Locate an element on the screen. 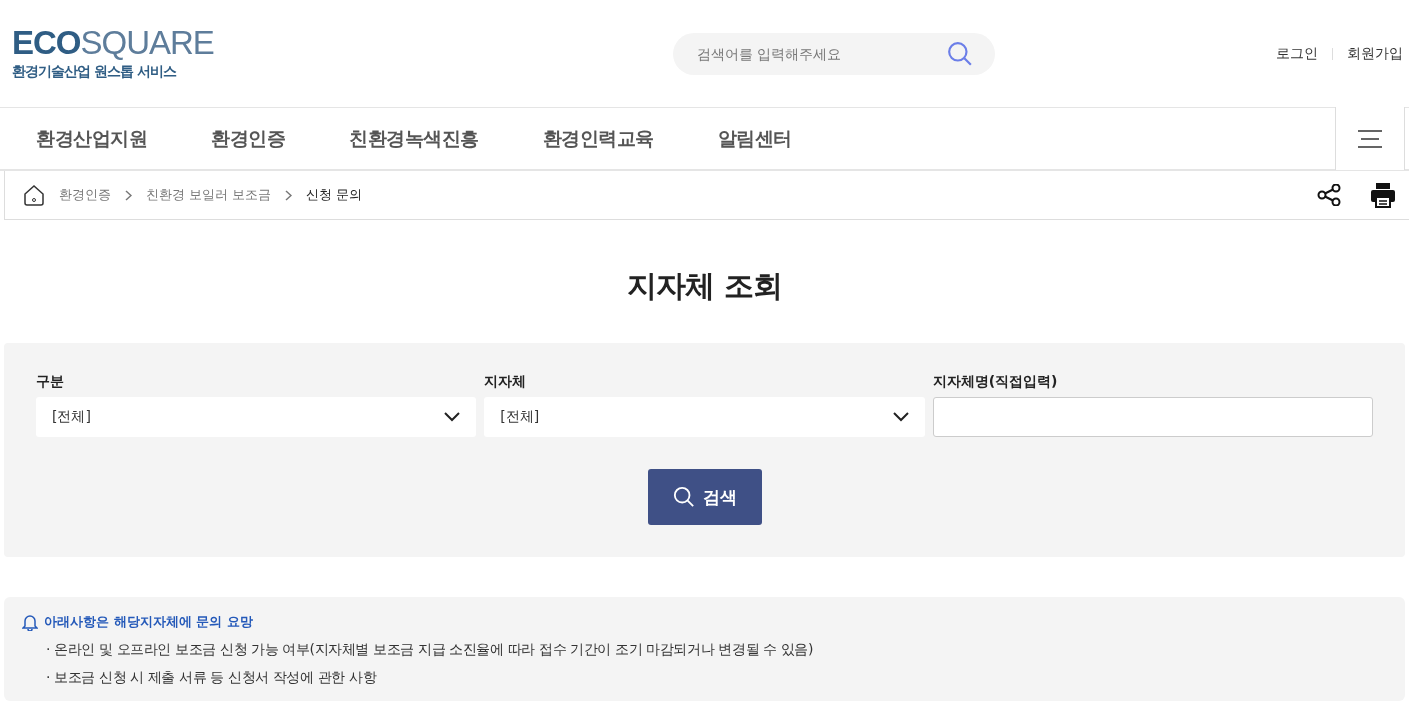  logo-tagline: 환경기술산업 원스톱 서비스 is located at coordinates (95, 72).